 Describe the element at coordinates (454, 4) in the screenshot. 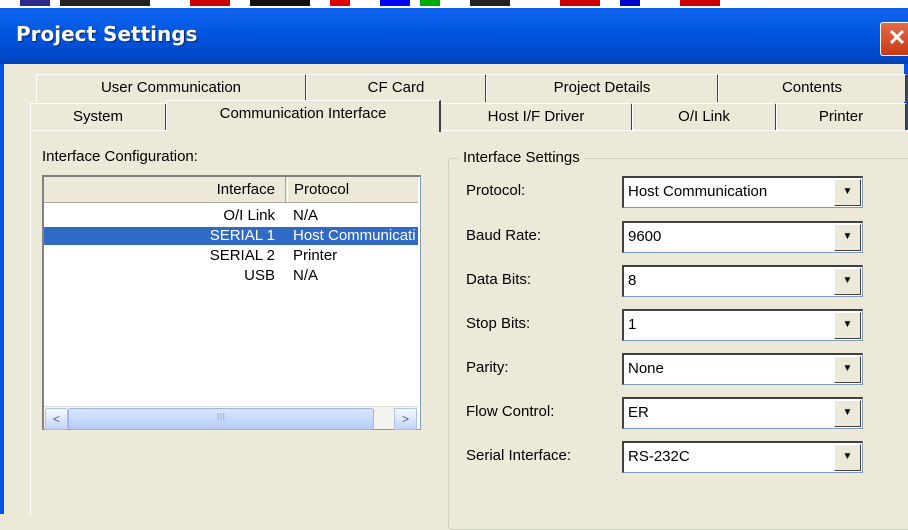

I see `desktop-strip` at that location.